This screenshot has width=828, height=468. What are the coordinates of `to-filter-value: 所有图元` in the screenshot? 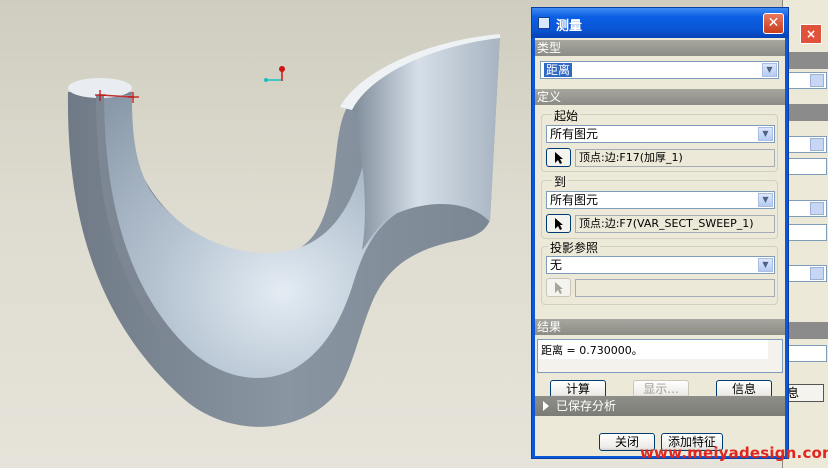 It's located at (574, 200).